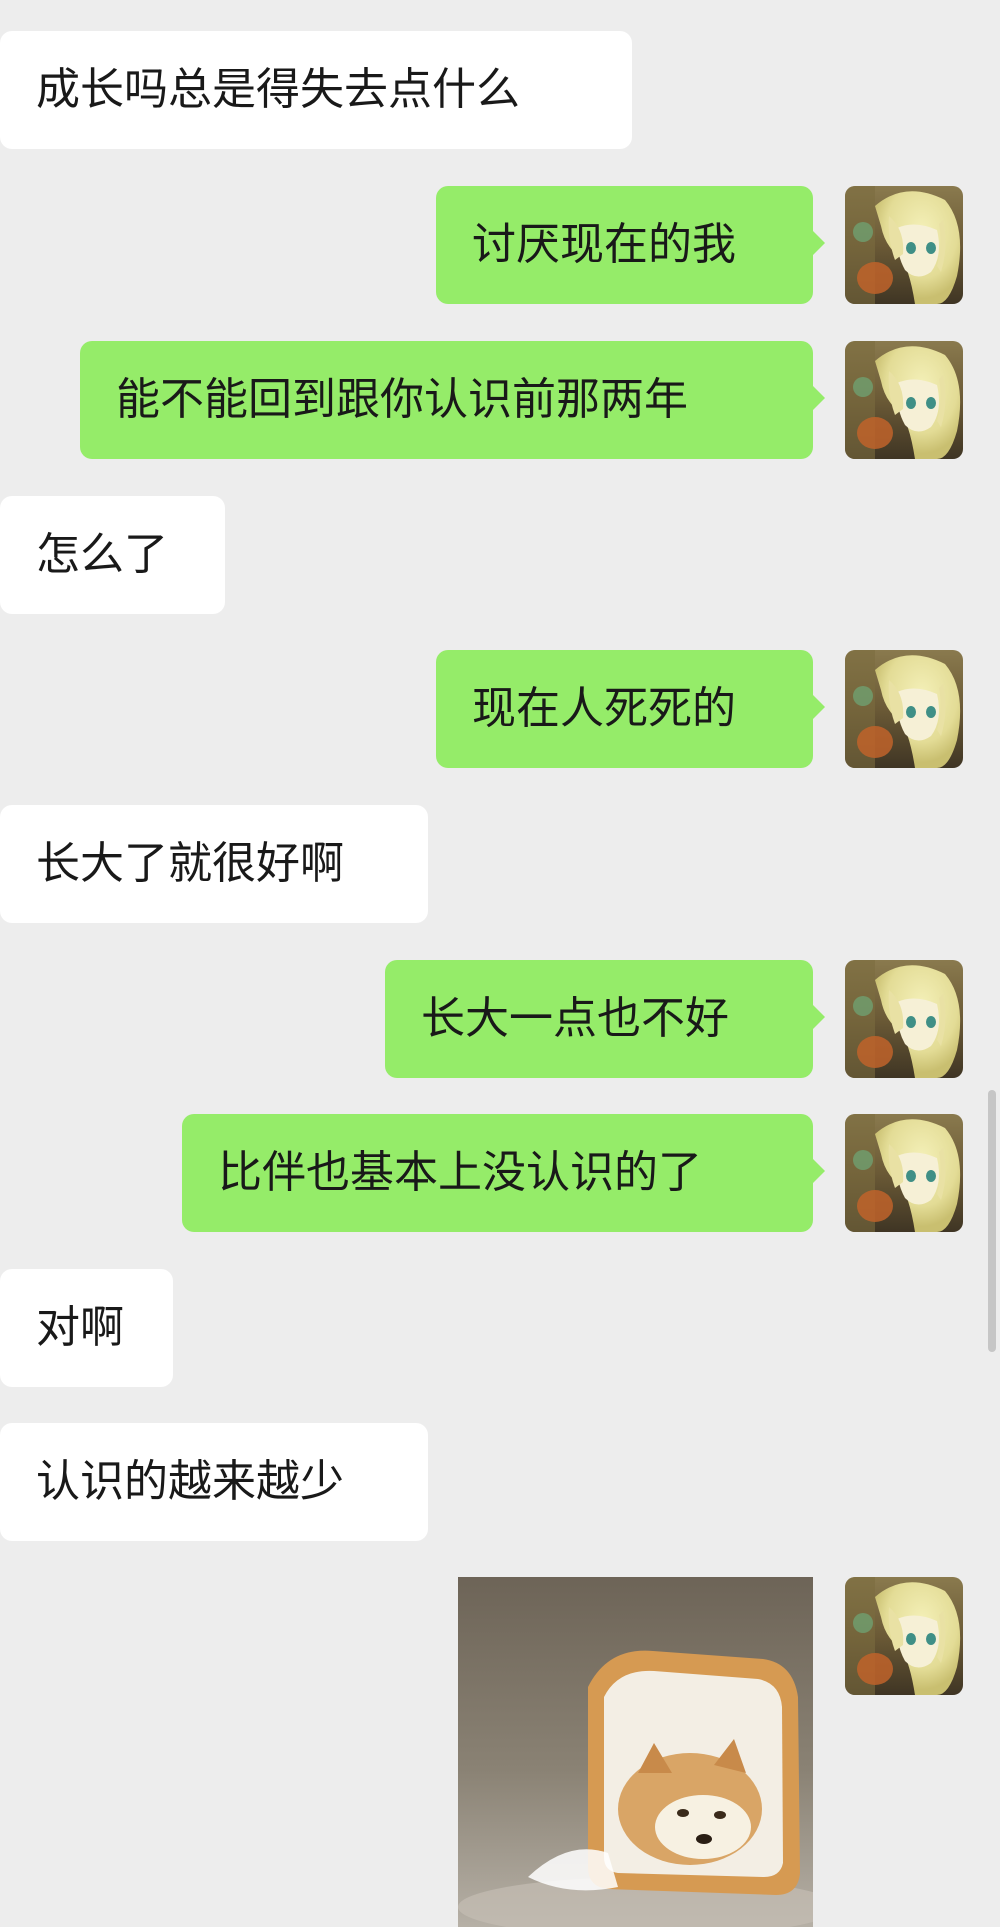  Describe the element at coordinates (630, 245) in the screenshot. I see `outgoing-message-bubble: 讨厌现在的我` at that location.